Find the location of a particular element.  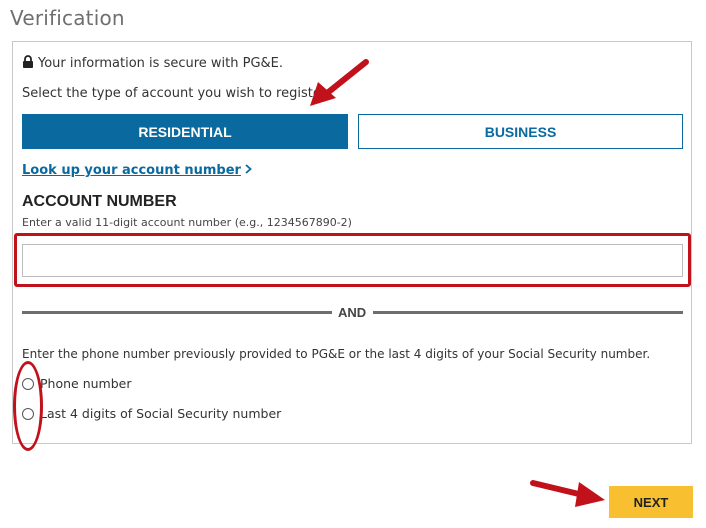

account-number-label: ACCOUNT NUMBER is located at coordinates (99, 201).